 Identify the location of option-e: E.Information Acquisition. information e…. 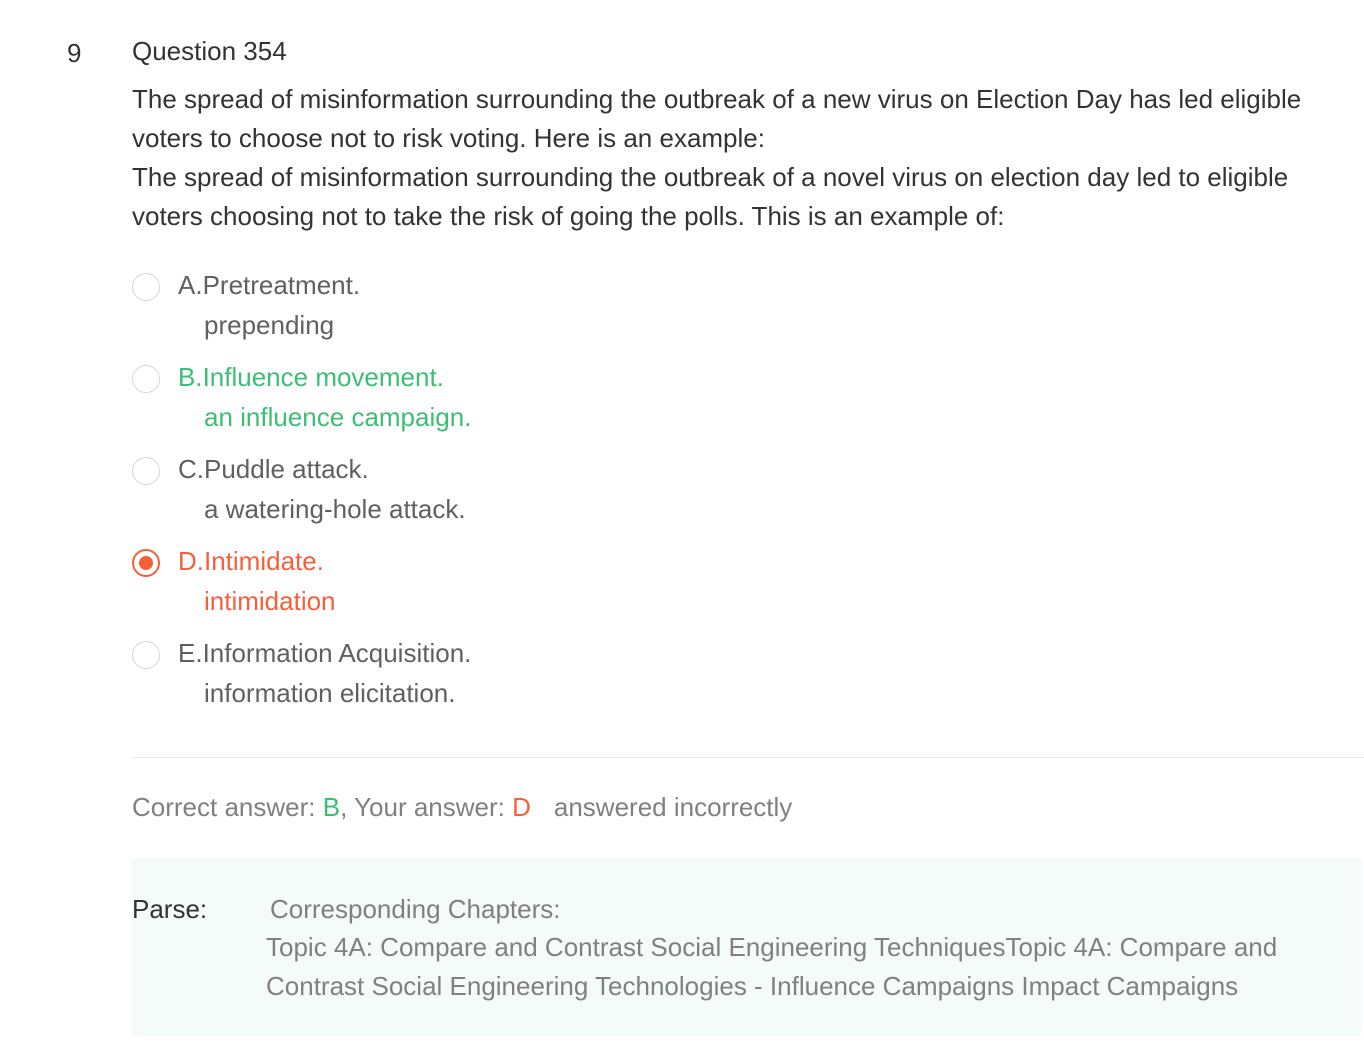
(582, 680).